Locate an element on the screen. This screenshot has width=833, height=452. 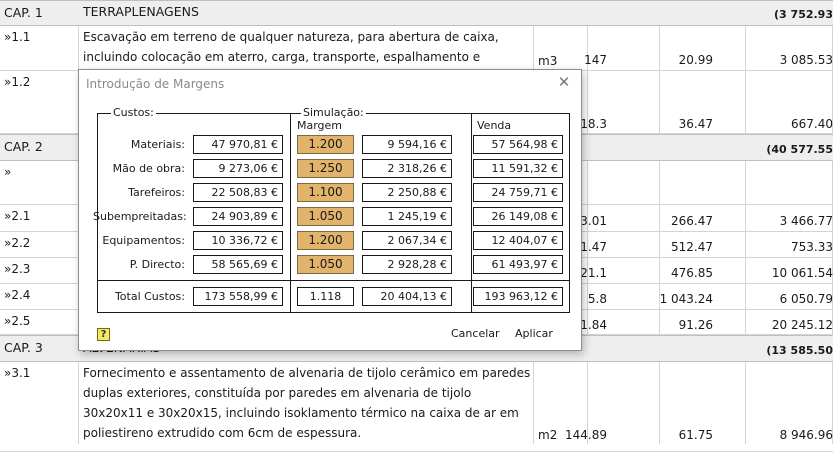
custos-label: Custos: is located at coordinates (133, 112).